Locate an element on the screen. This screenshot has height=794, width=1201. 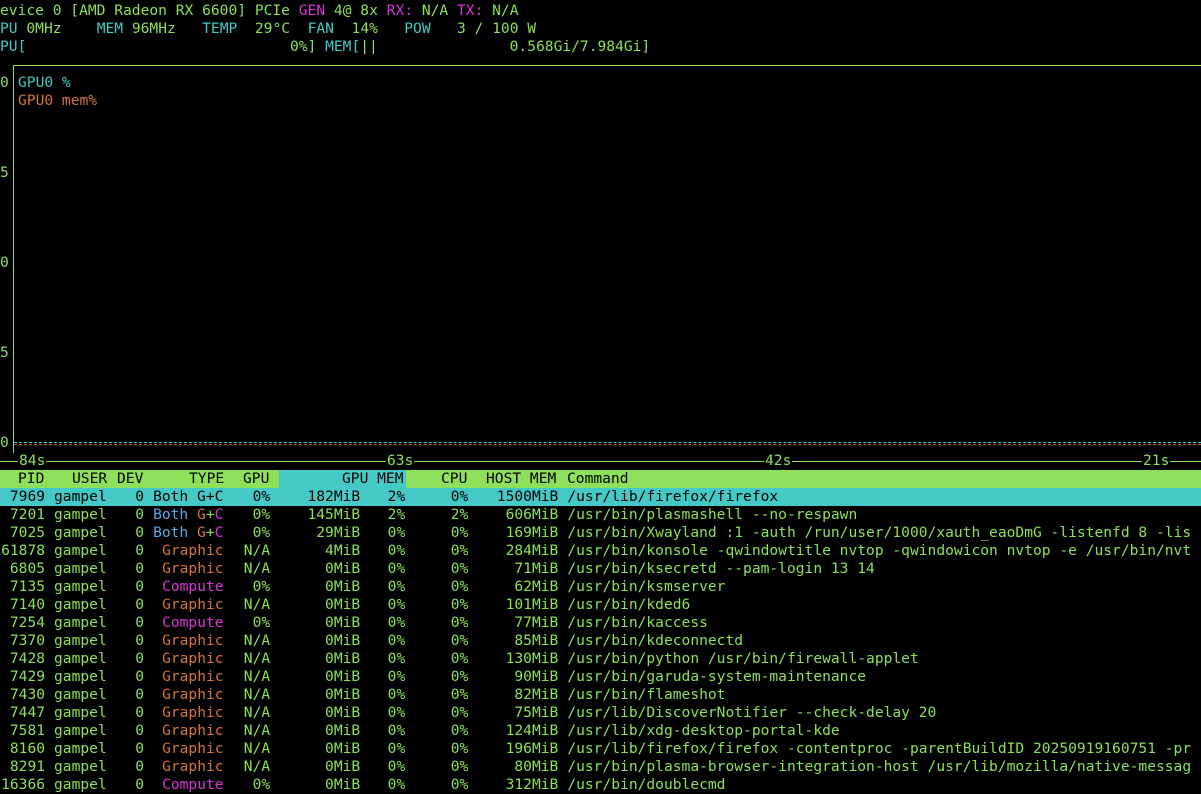
legend-gpu-mem: GPU0 mem% is located at coordinates (58, 100).